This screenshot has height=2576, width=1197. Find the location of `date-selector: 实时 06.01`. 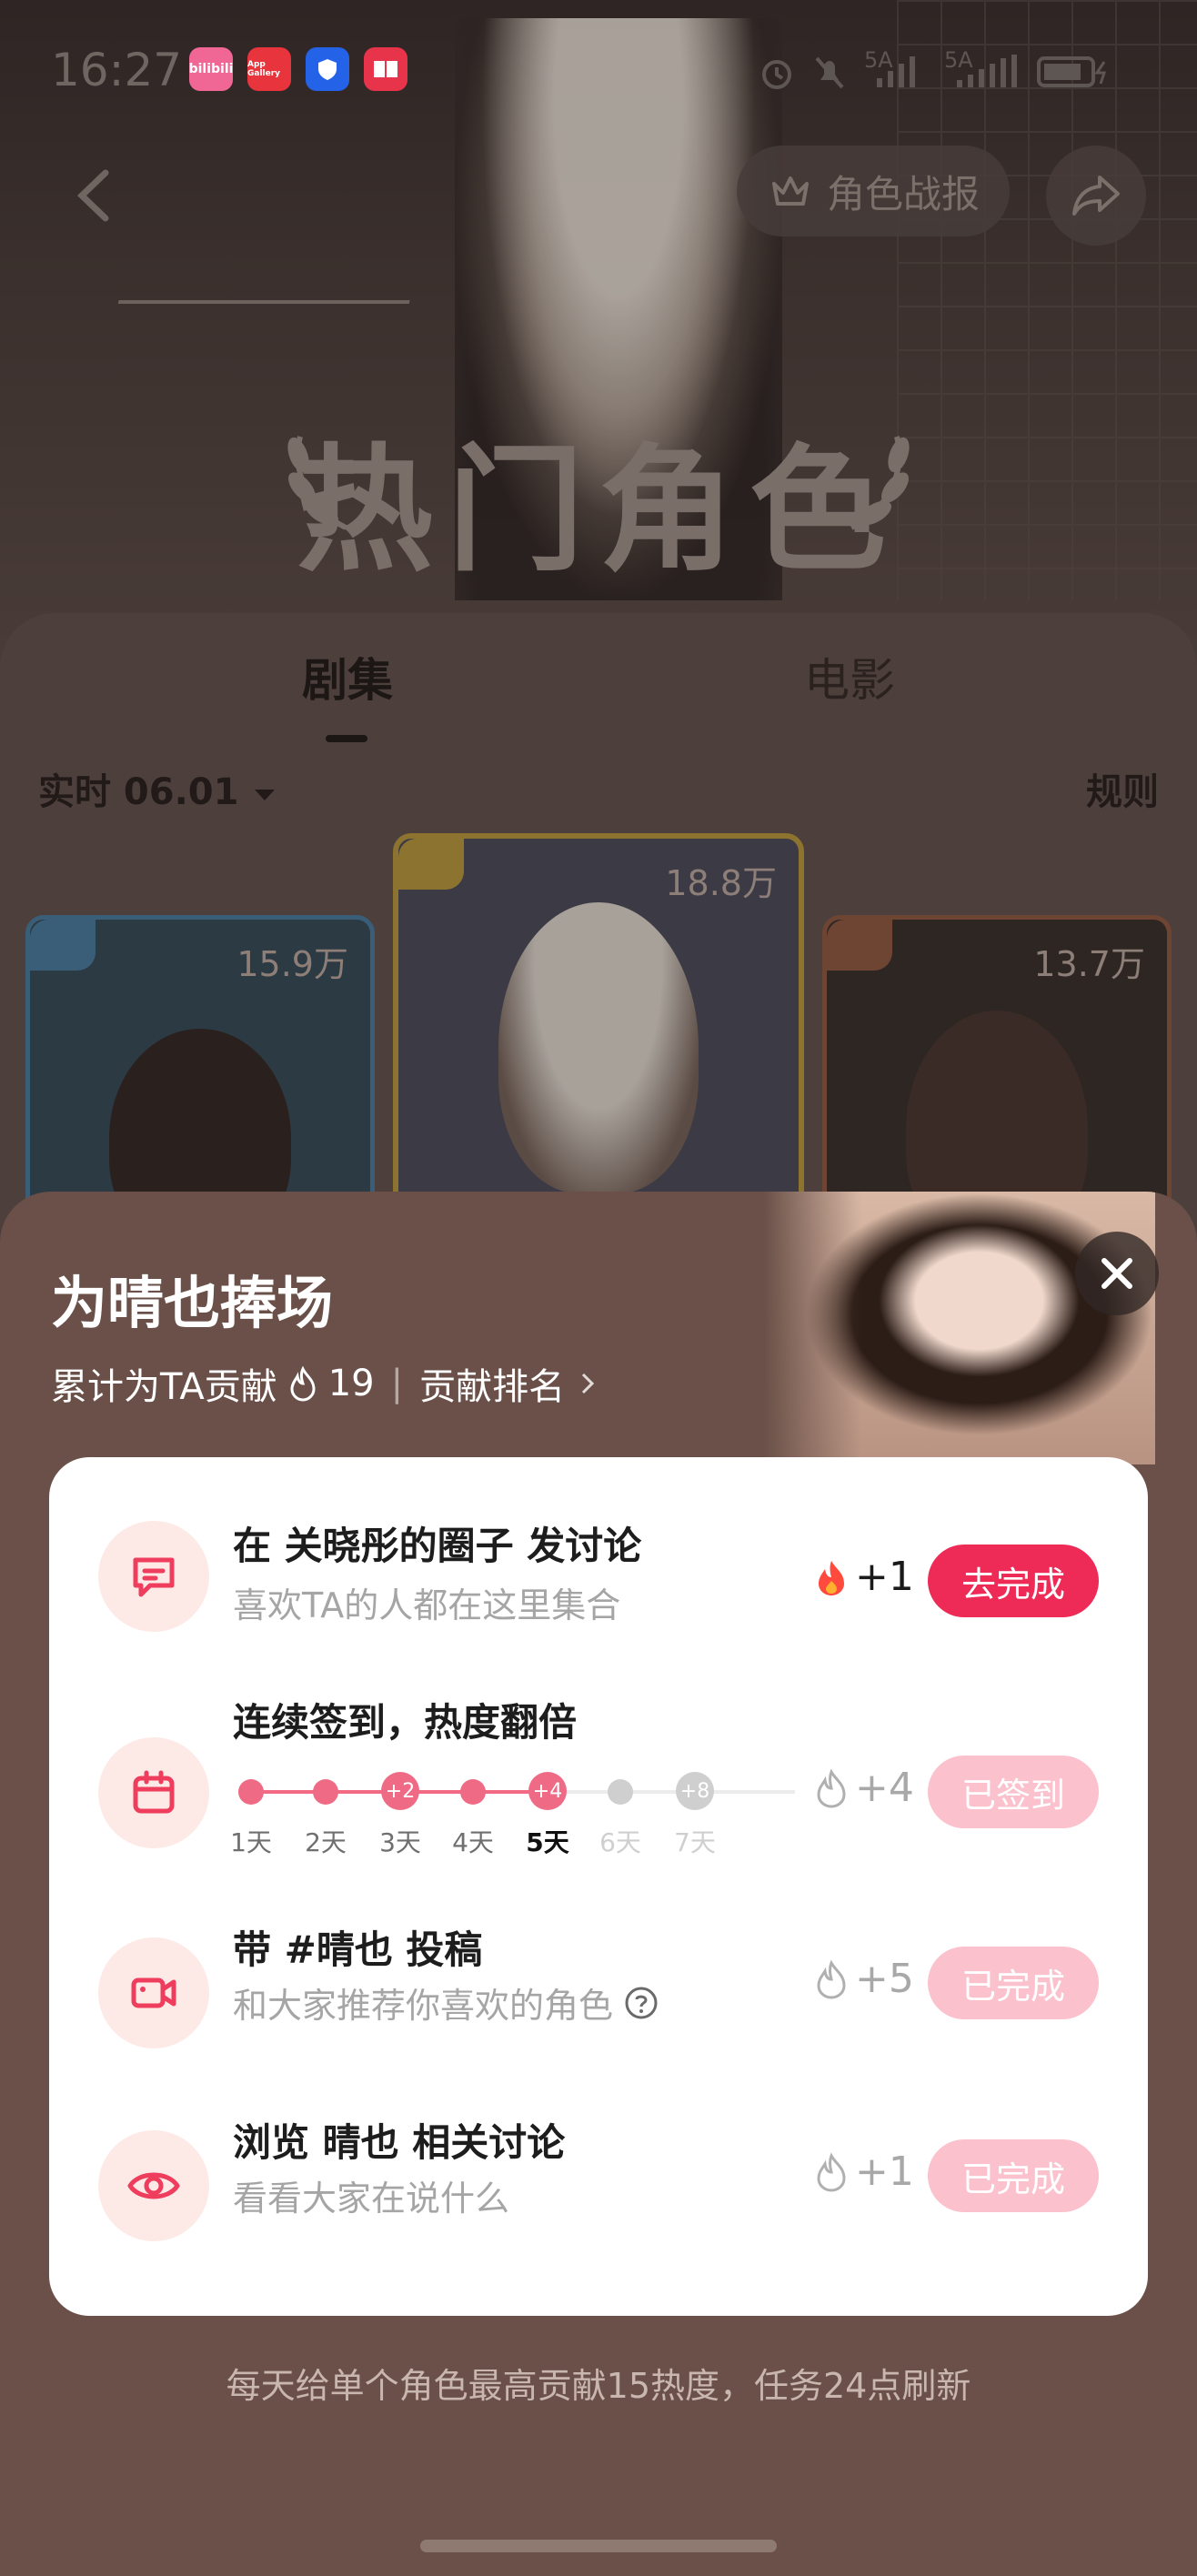

date-selector: 实时 06.01 is located at coordinates (158, 788).